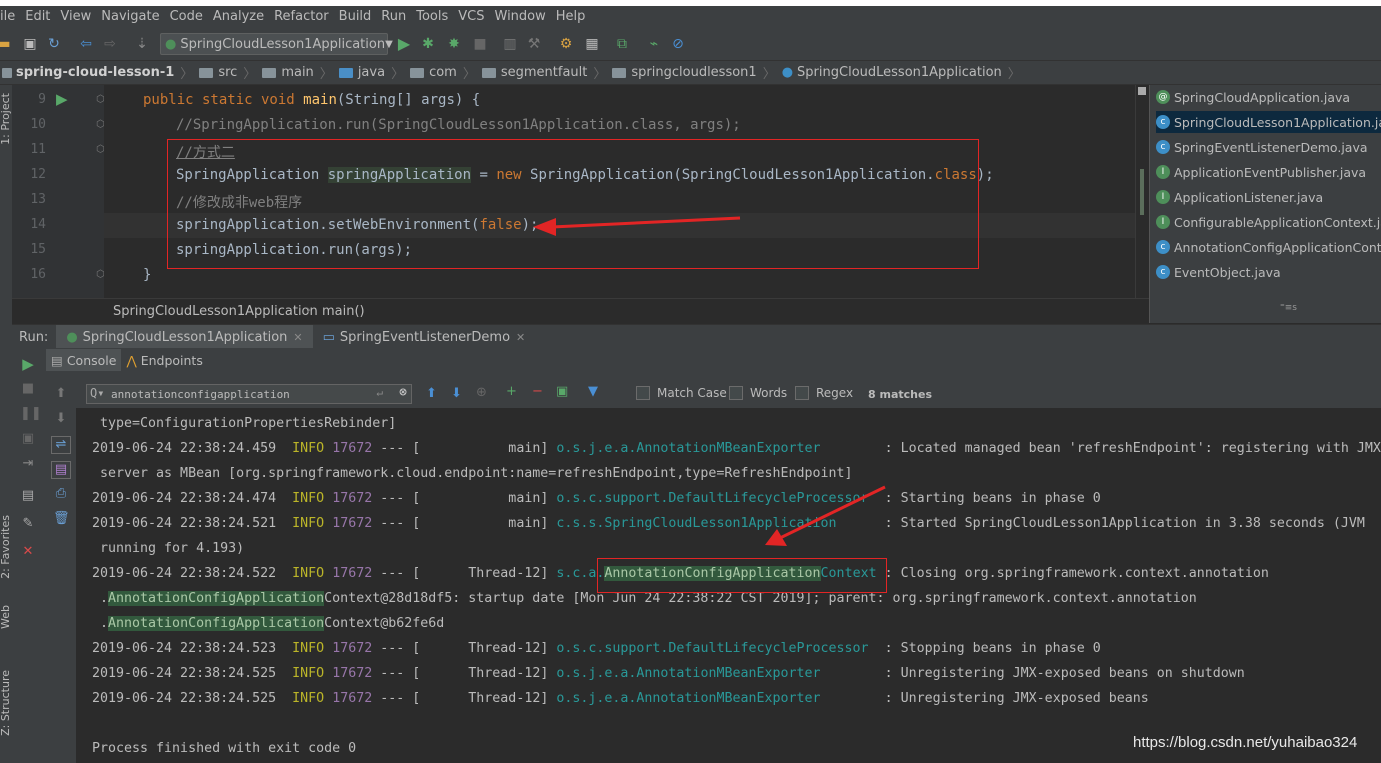 The image size is (1381, 763). I want to click on watermark: https://blog.csdn.net/yuhaibao324, so click(1245, 742).